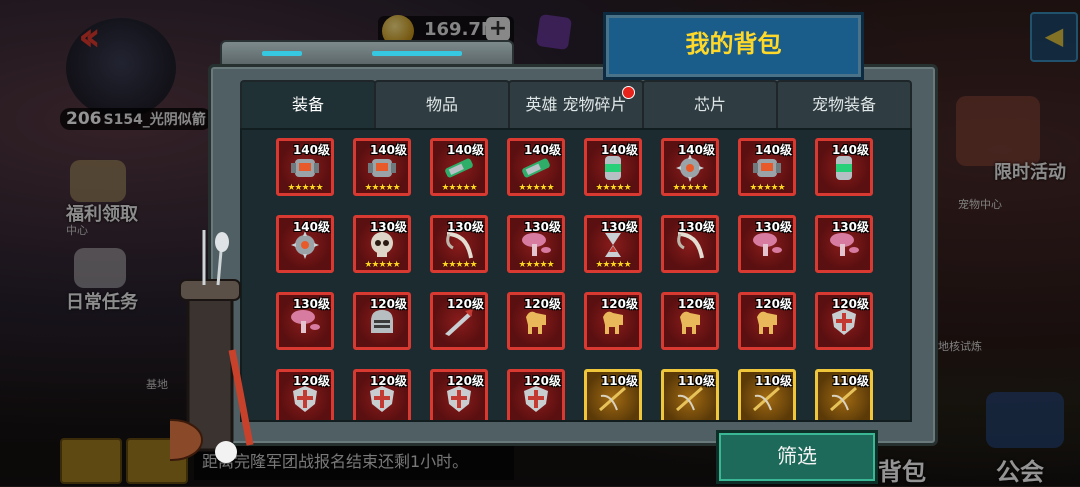 Image resolution: width=1080 pixels, height=487 pixels. I want to click on tab-items: 物品, so click(442, 104).